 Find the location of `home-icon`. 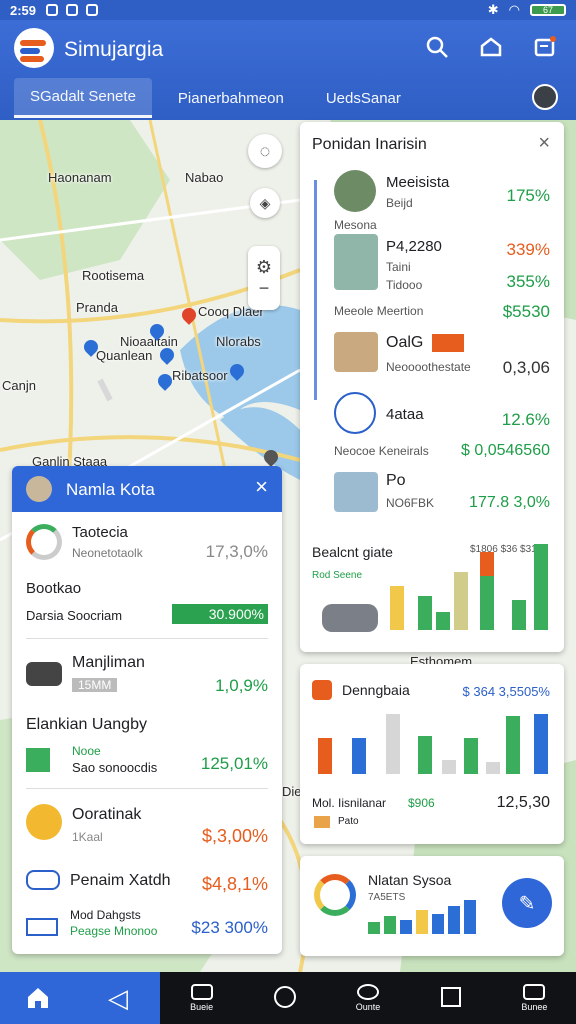

home-icon is located at coordinates (38, 998).